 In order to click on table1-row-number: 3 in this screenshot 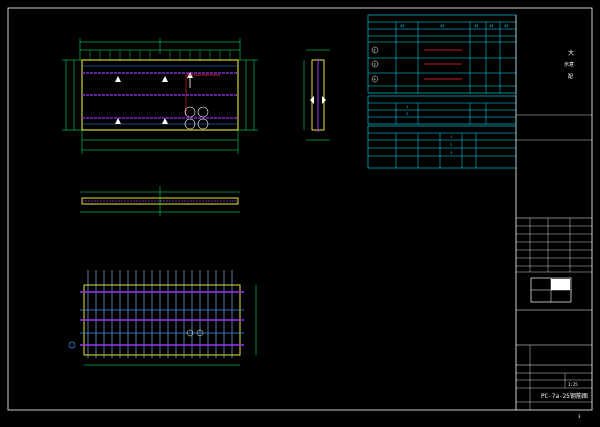, I will do `click(375, 65)`.